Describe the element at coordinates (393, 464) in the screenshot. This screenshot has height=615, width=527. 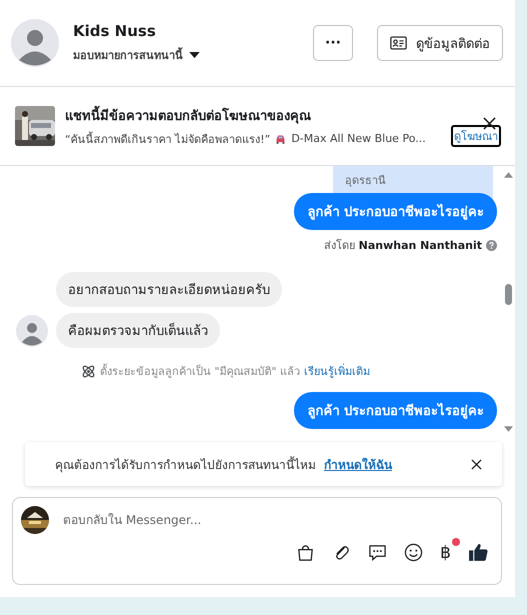
I see `assign-to-me-link: กำหนดให้ฉัน` at that location.